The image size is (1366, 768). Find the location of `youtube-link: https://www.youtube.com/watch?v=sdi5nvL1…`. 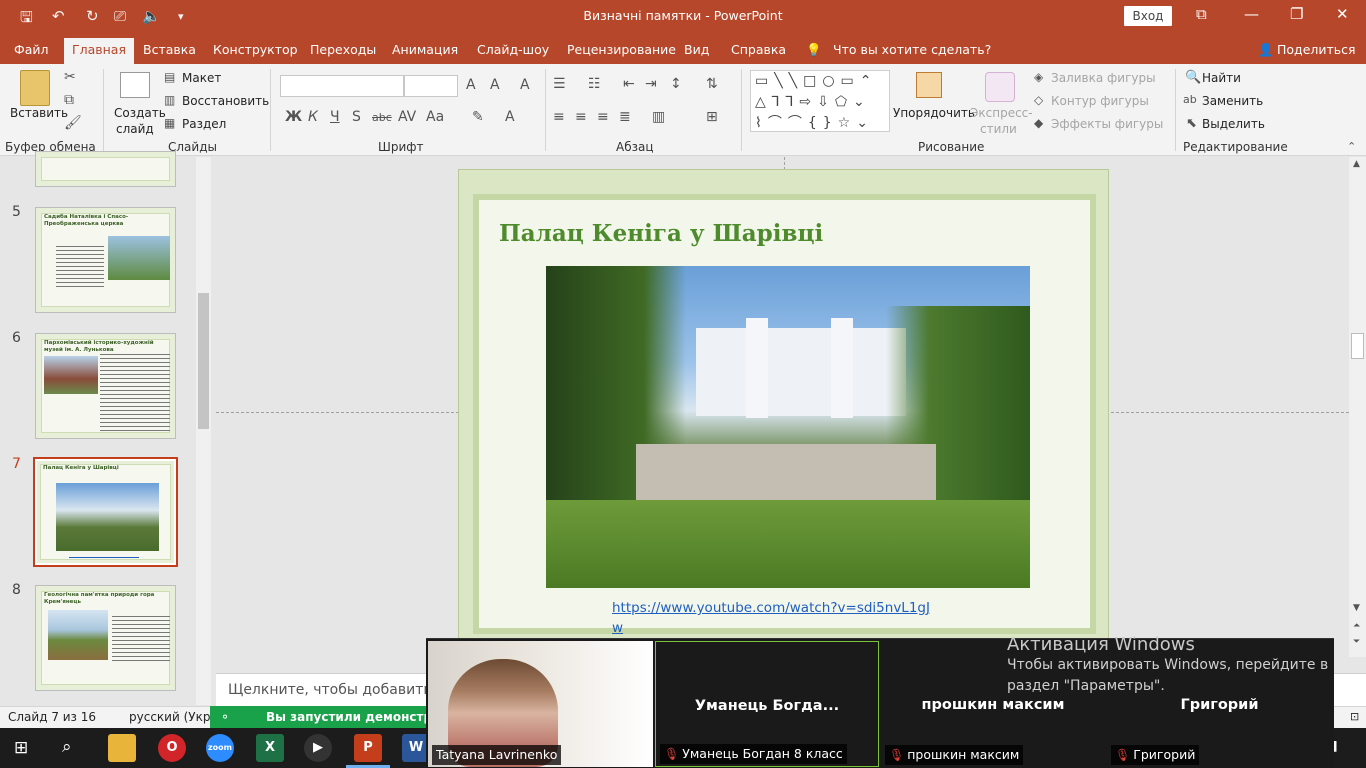

youtube-link: https://www.youtube.com/watch?v=sdi5nvL1… is located at coordinates (772, 618).